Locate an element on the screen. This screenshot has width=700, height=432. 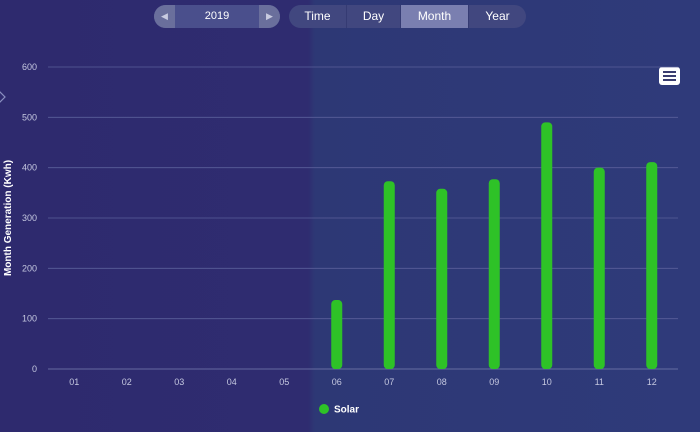
y-axis-ticks: 0 100 200 300 400 500 600 is located at coordinates (29, 218).